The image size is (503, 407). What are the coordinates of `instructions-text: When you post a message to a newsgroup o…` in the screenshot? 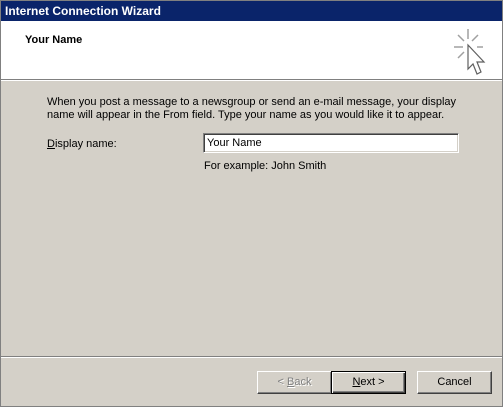 It's located at (252, 108).